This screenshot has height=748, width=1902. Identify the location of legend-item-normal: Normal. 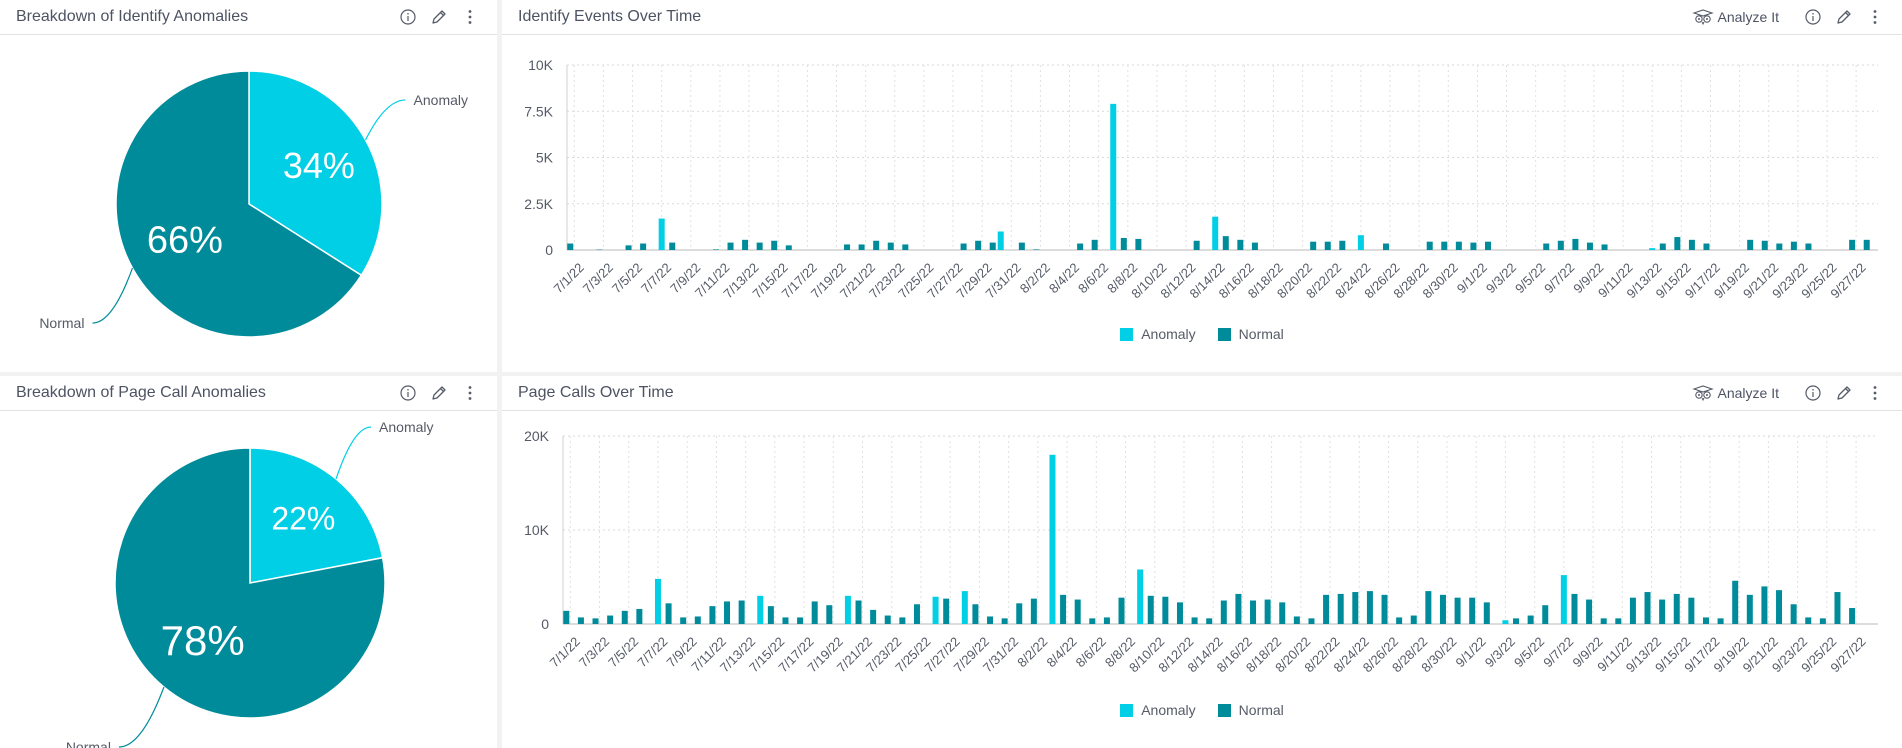
(1250, 710).